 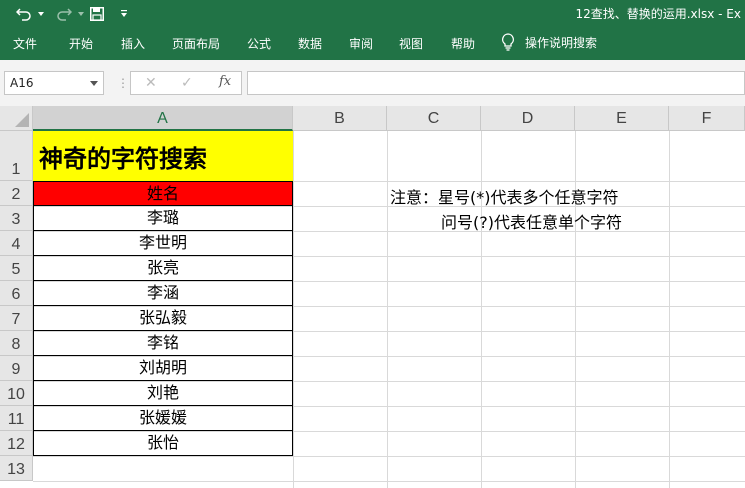 I want to click on drag-handle-icon: ⋮, so click(x=123, y=83).